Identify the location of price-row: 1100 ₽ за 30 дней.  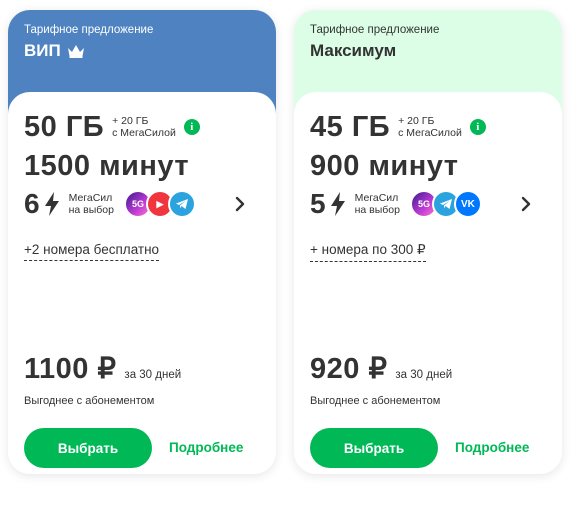
(102, 368).